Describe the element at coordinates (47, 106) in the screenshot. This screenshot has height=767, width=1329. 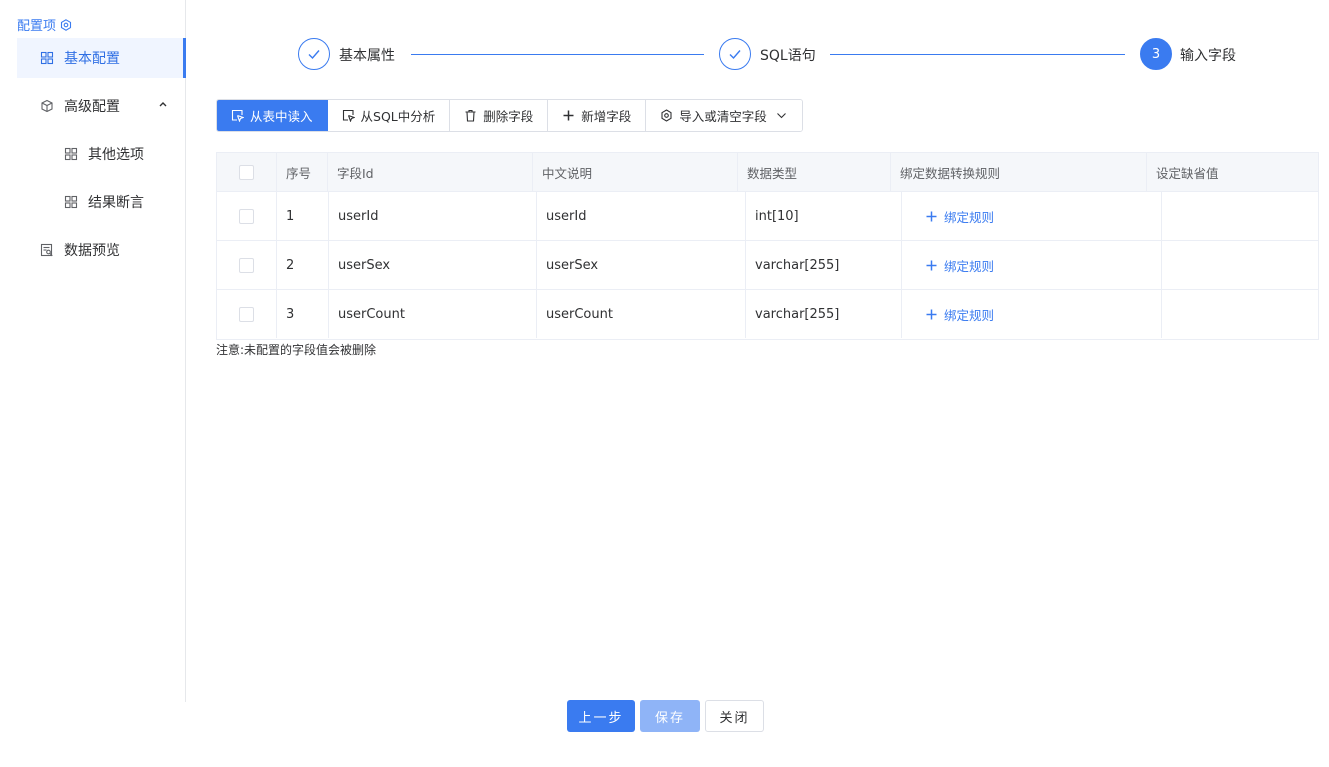
I see `cube-icon` at that location.